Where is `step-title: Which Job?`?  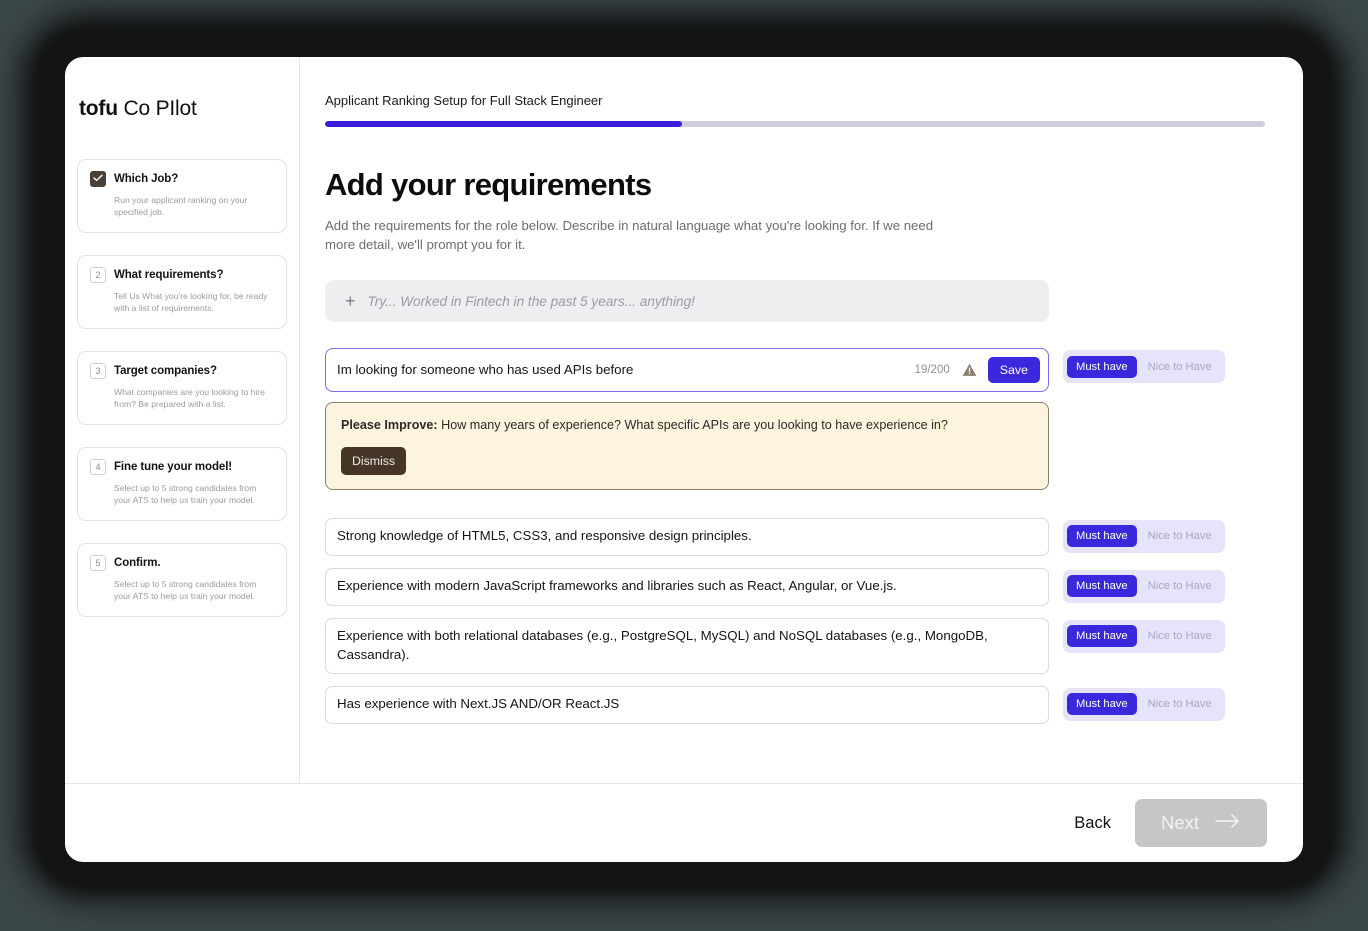
step-title: Which Job? is located at coordinates (146, 179).